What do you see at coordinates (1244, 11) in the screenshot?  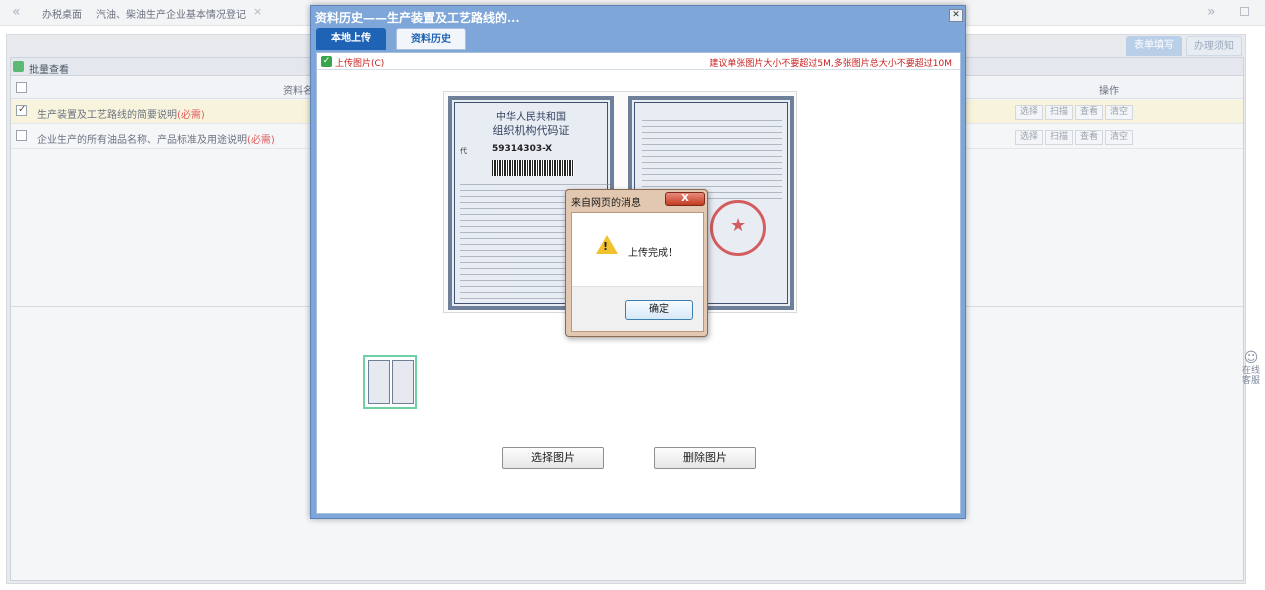 I see `restore-window-icon` at bounding box center [1244, 11].